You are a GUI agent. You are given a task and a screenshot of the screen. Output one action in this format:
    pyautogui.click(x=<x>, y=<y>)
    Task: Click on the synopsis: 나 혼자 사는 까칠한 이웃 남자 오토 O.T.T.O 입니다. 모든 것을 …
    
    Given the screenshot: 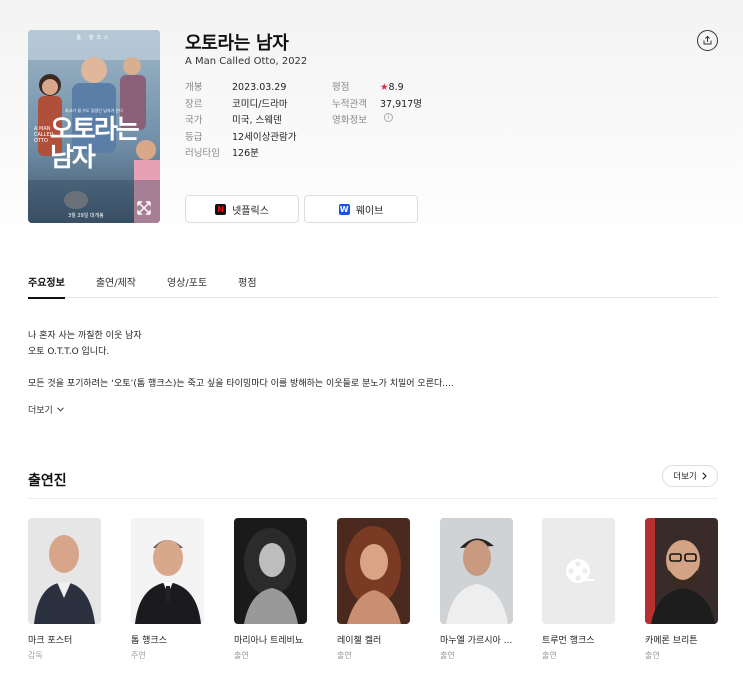 What is the action you would take?
    pyautogui.click(x=373, y=360)
    